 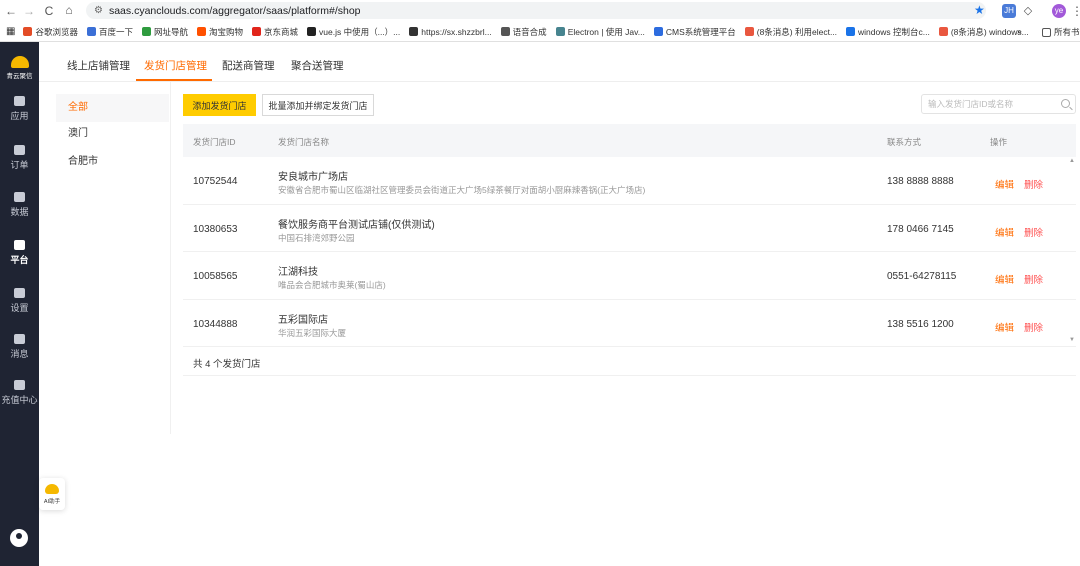 I want to click on region-item-macau: 澳门, so click(x=112, y=134).